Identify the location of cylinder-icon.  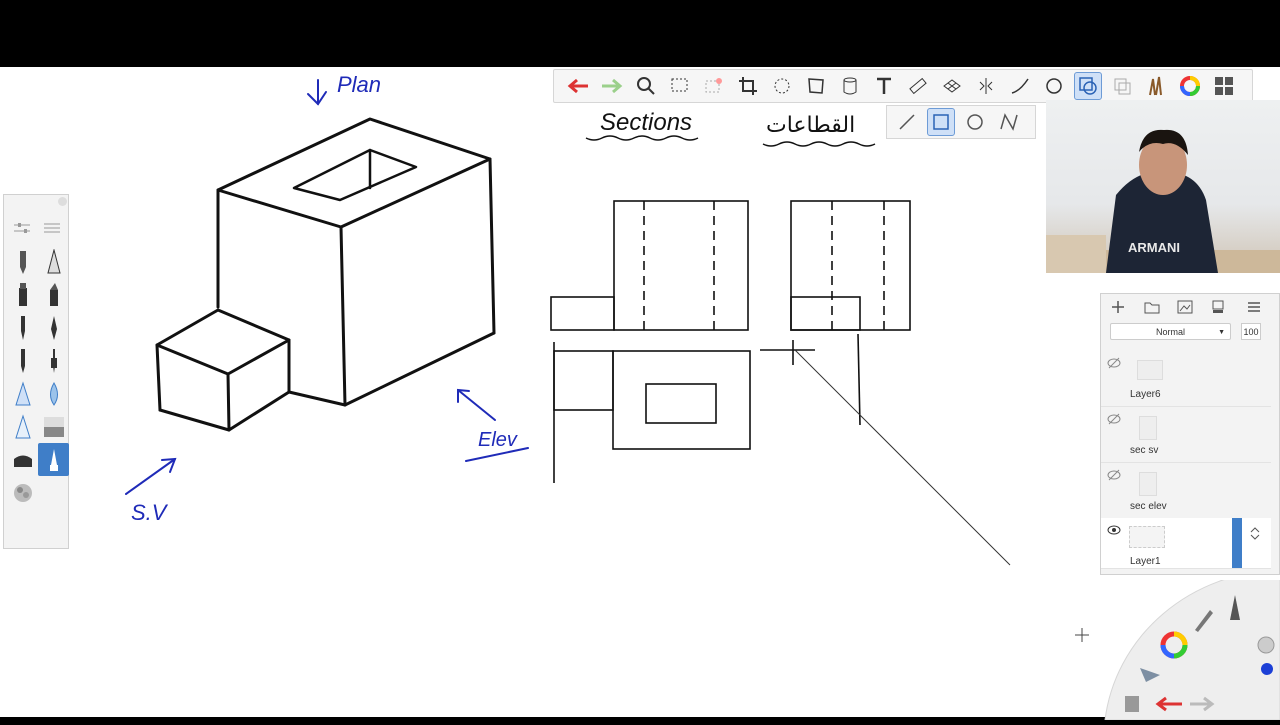
(850, 86).